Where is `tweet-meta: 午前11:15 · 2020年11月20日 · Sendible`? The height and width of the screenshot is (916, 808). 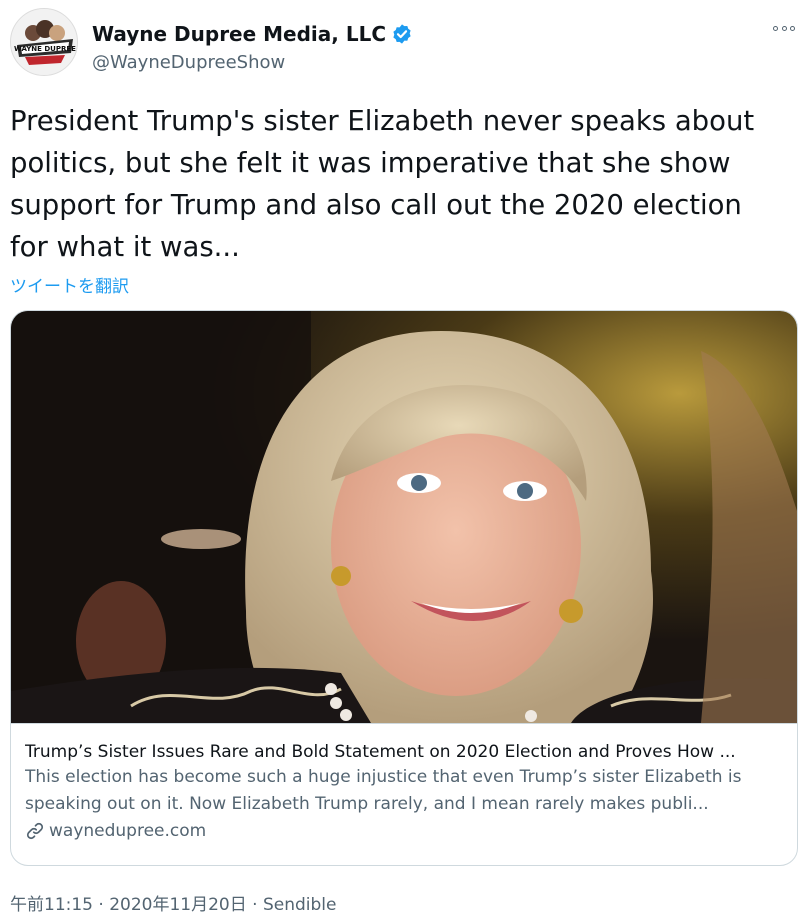
tweet-meta: 午前11:15 · 2020年11月20日 · Sendible is located at coordinates (173, 902).